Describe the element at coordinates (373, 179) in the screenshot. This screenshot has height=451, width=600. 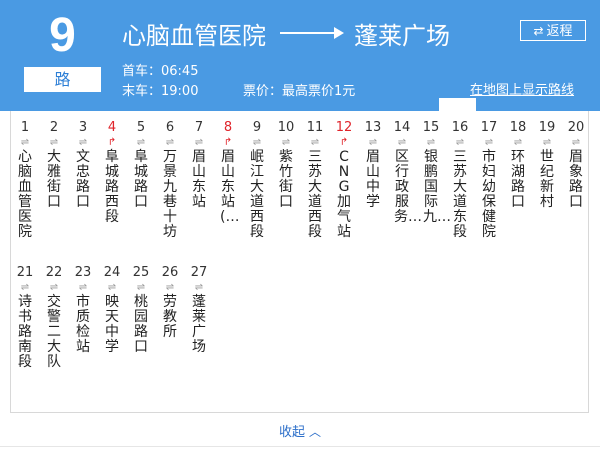
I see `stop-name: 眉山中学` at that location.